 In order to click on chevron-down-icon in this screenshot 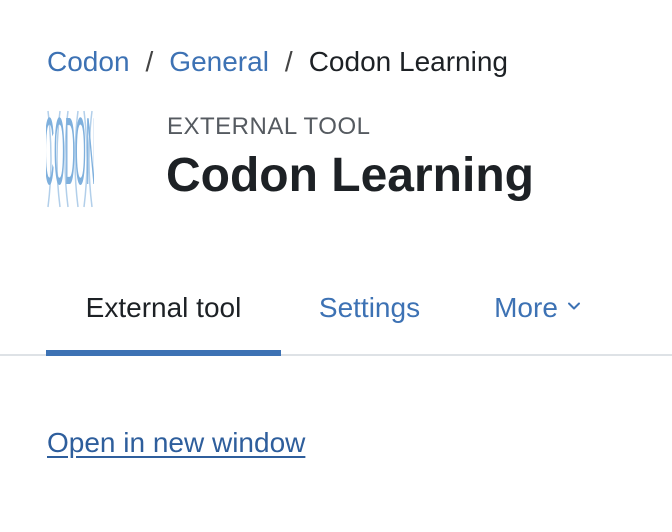, I will do `click(573, 306)`.